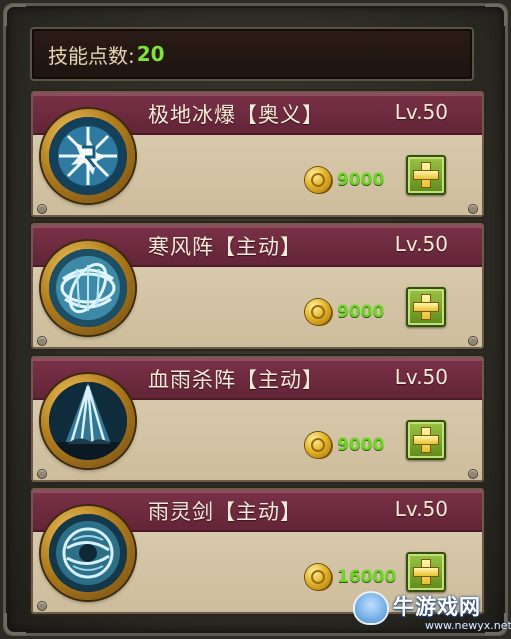  What do you see at coordinates (252, 54) in the screenshot?
I see `skill-points-bar: 技能点数: 20` at bounding box center [252, 54].